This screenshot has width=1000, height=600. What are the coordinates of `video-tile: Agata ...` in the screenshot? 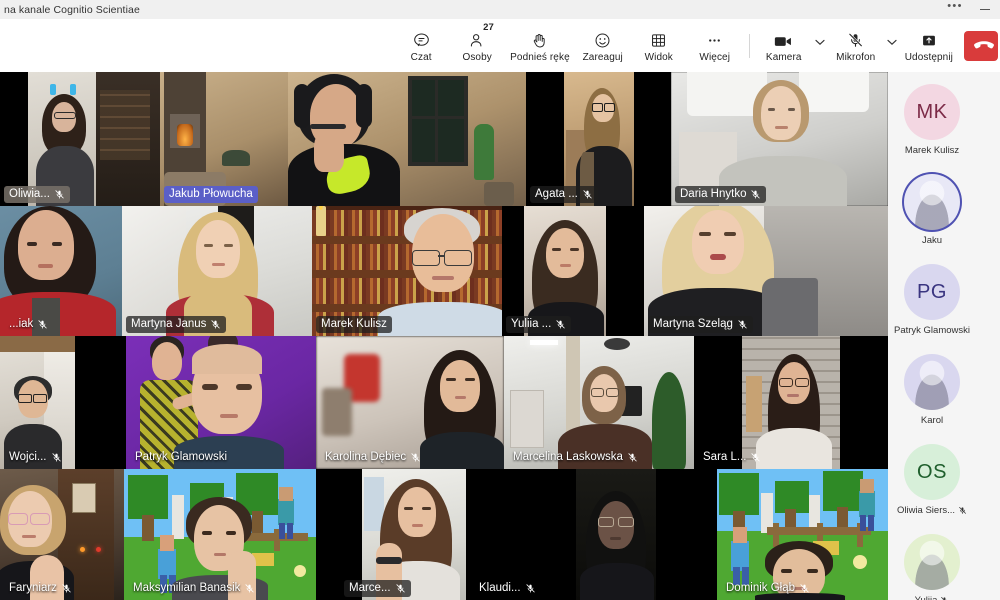 It's located at (598, 139).